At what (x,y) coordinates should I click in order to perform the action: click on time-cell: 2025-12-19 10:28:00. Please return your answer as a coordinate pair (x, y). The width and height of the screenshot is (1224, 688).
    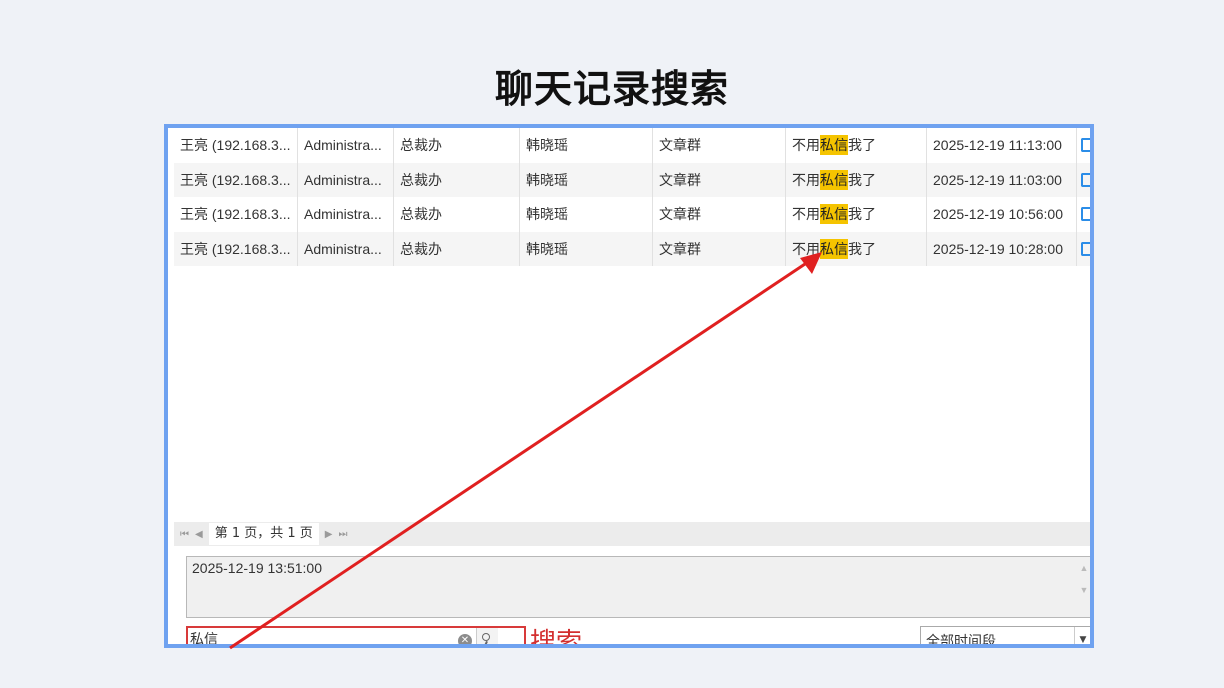
    Looking at the image, I should click on (1002, 248).